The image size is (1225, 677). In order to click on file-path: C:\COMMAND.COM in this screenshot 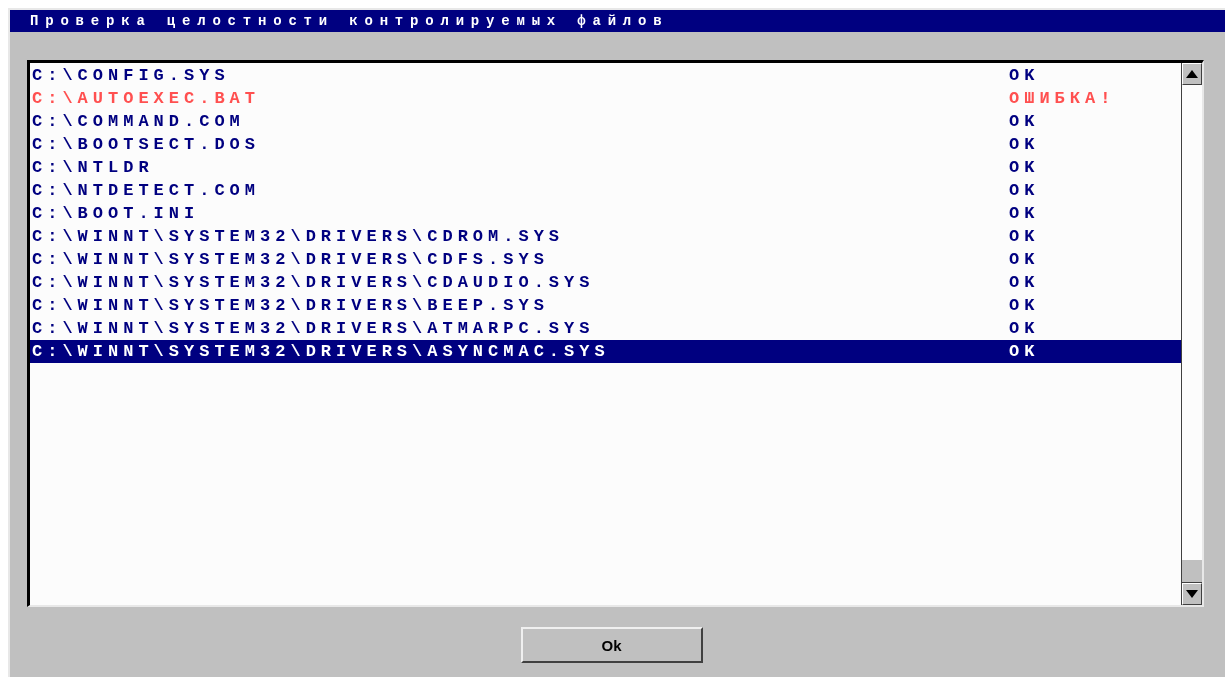, I will do `click(138, 121)`.